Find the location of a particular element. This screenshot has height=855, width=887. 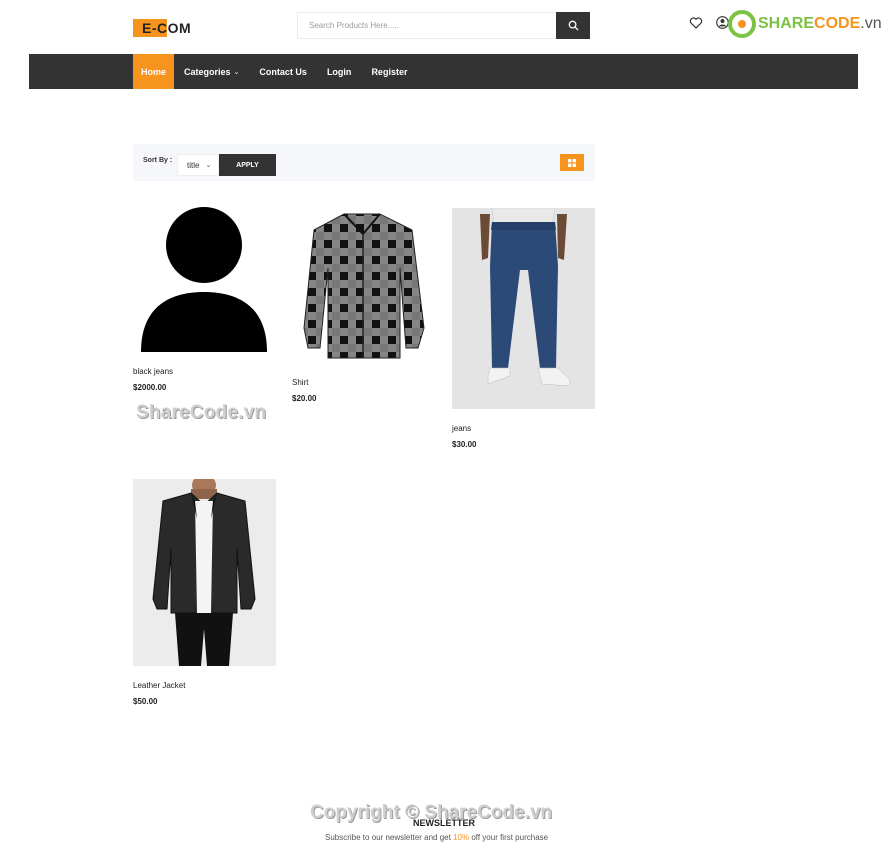

leather-jacket-image is located at coordinates (204, 572).